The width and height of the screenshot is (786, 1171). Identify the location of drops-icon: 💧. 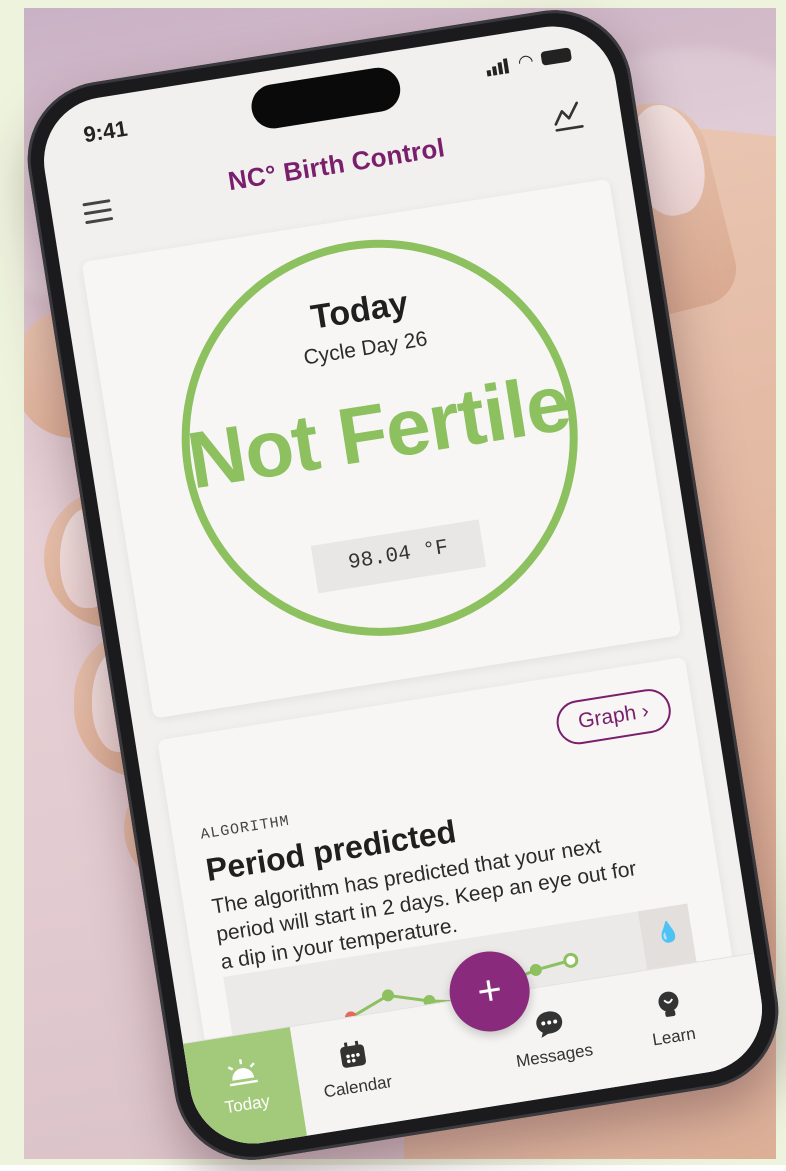
(668, 932).